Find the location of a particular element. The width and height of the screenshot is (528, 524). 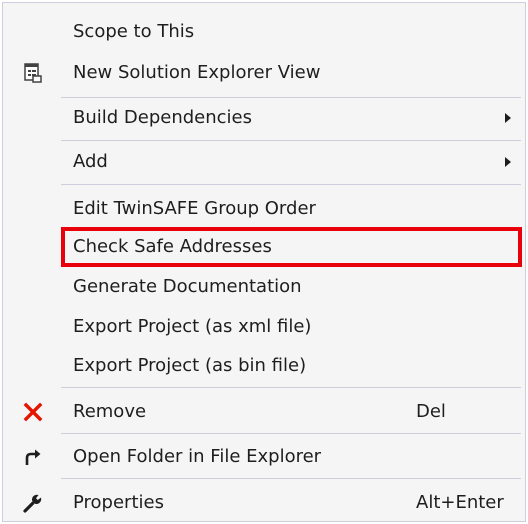

menu-item-generate-documentation: Generate Documentation is located at coordinates (264, 287).